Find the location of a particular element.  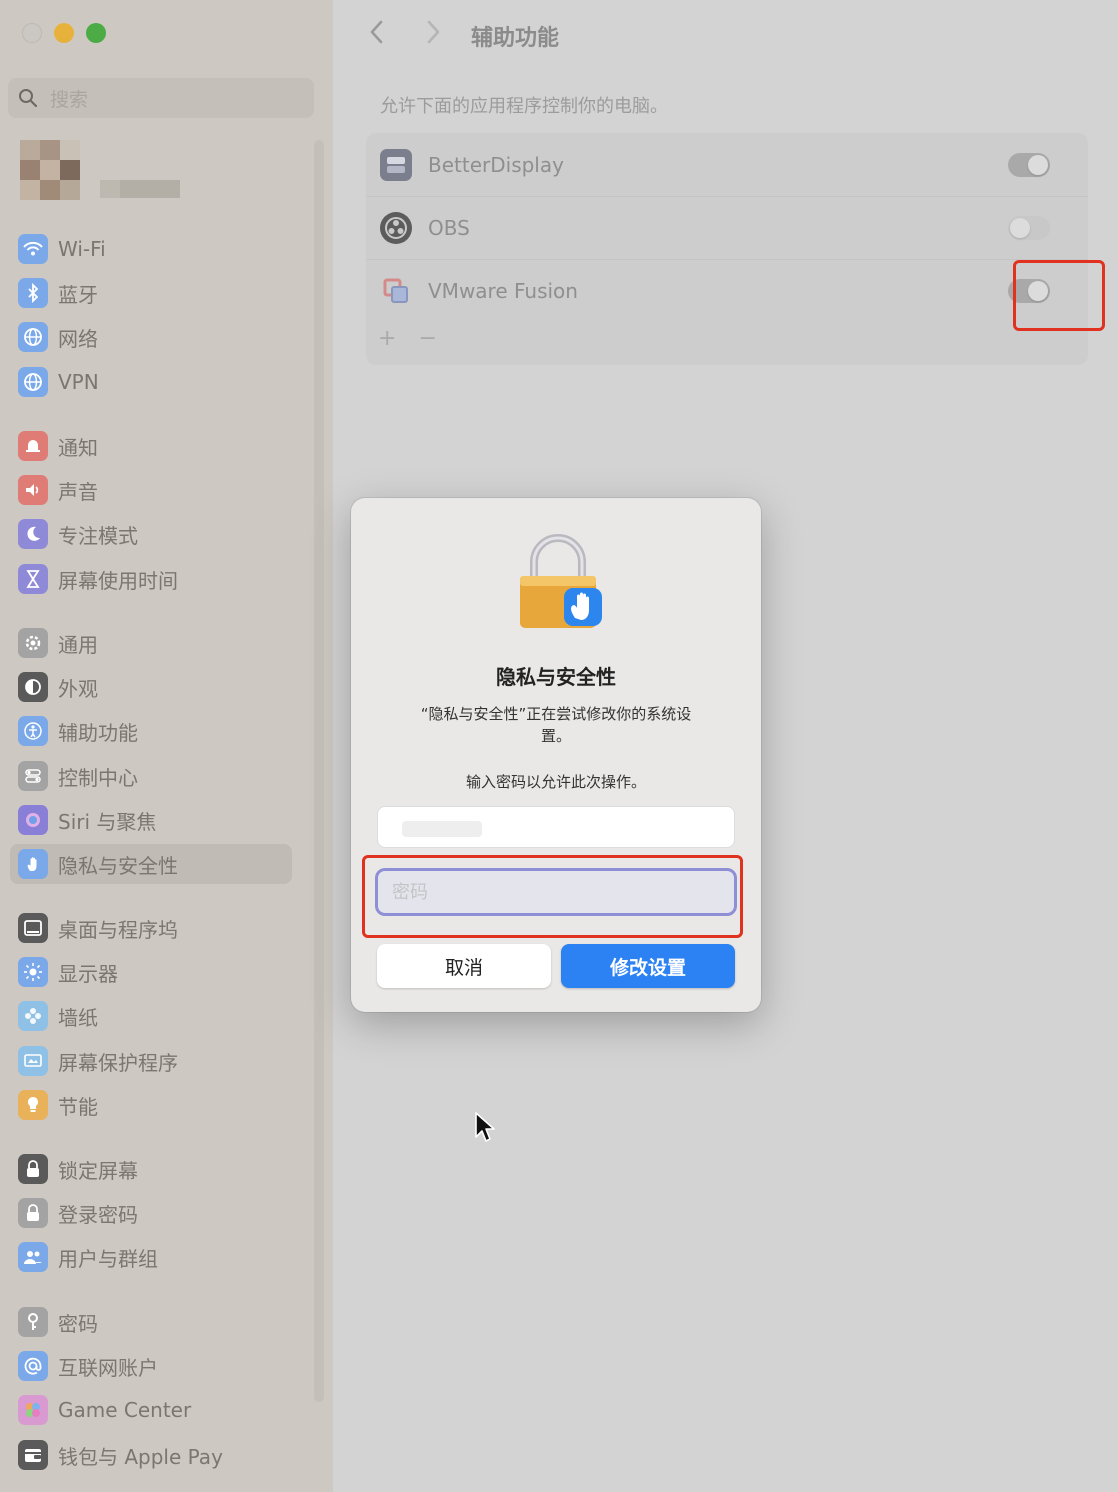

sidebar-item-label: 显示器 is located at coordinates (88, 973).